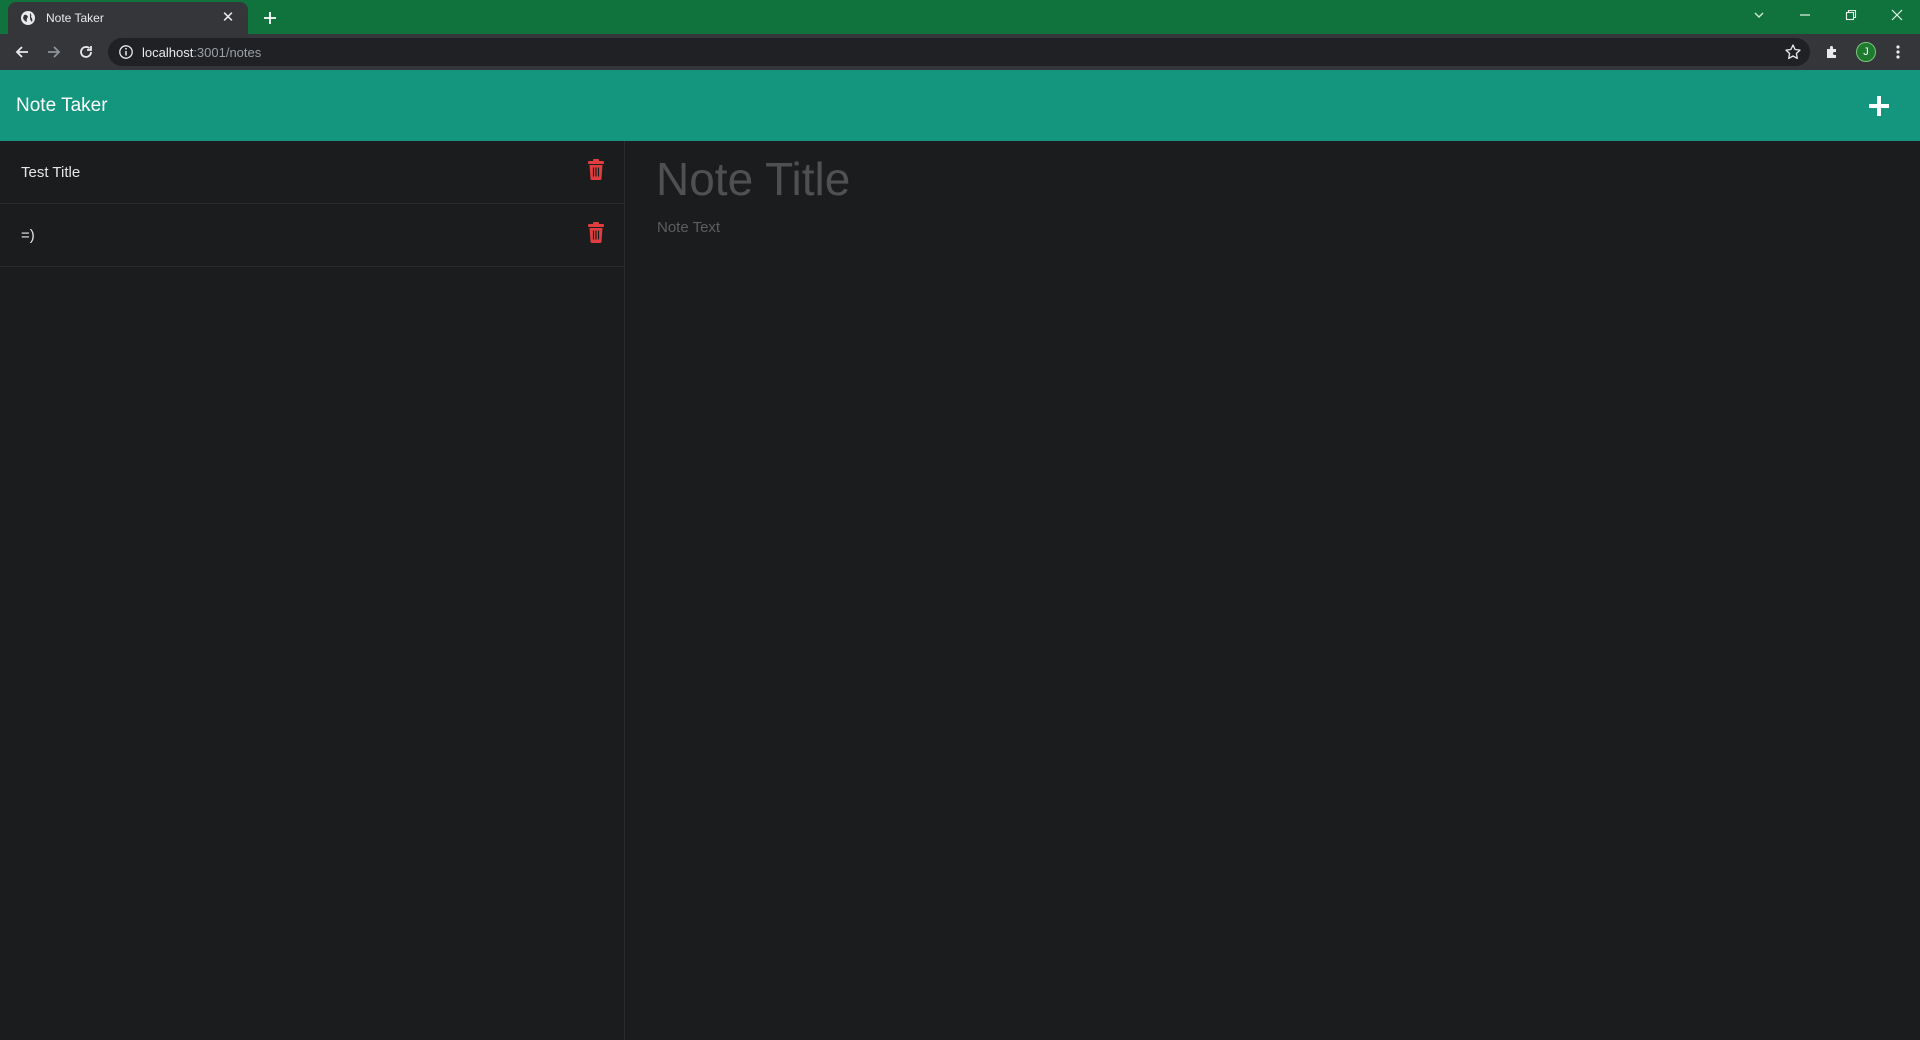  I want to click on reload-icon, so click(86, 52).